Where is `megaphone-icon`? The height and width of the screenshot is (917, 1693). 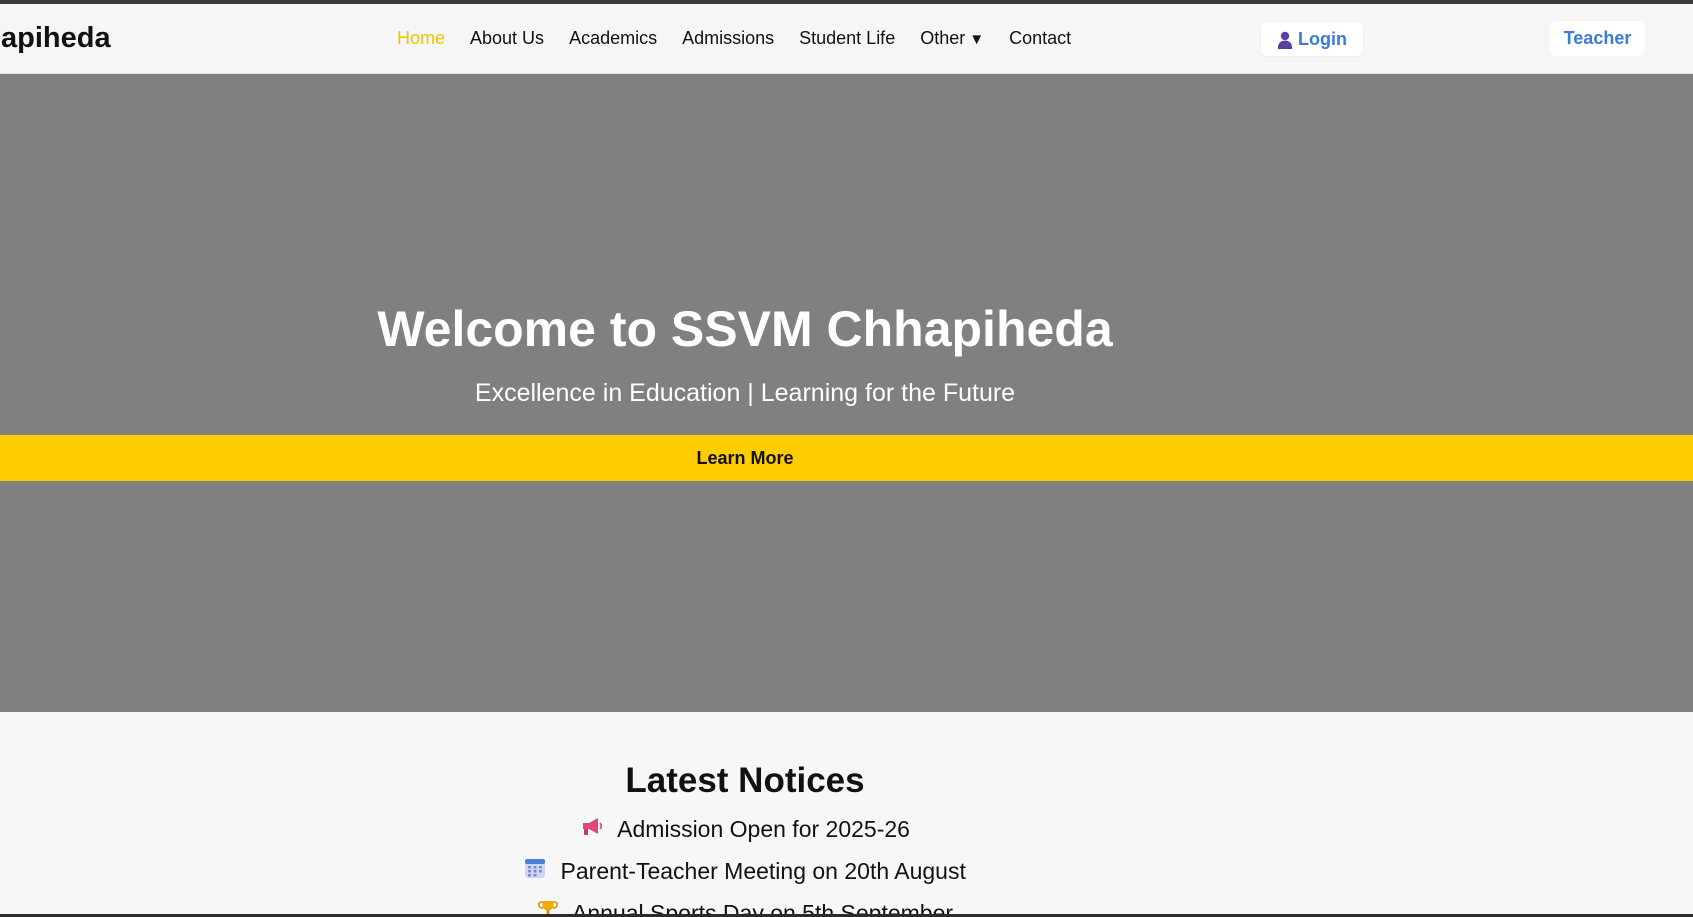 megaphone-icon is located at coordinates (592, 829).